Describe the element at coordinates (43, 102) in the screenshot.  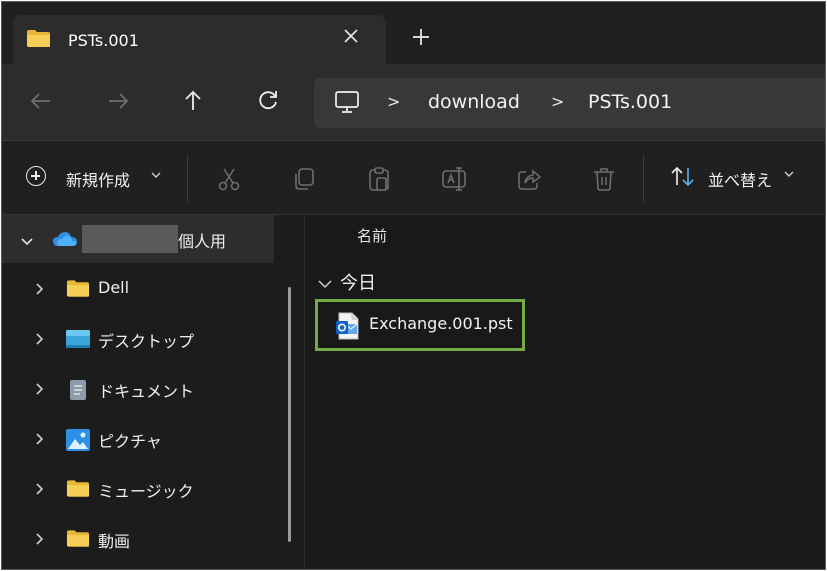
I see `arrow-left-icon` at that location.